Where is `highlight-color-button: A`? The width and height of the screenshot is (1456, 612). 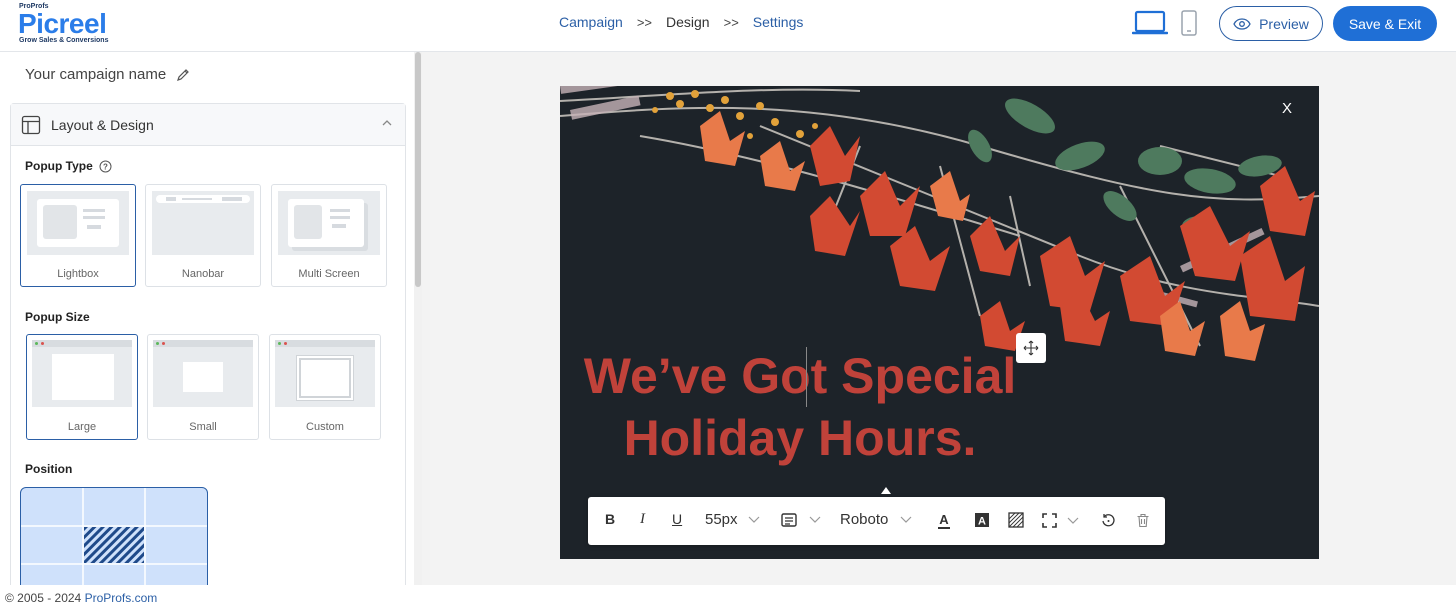 highlight-color-button: A is located at coordinates (982, 520).